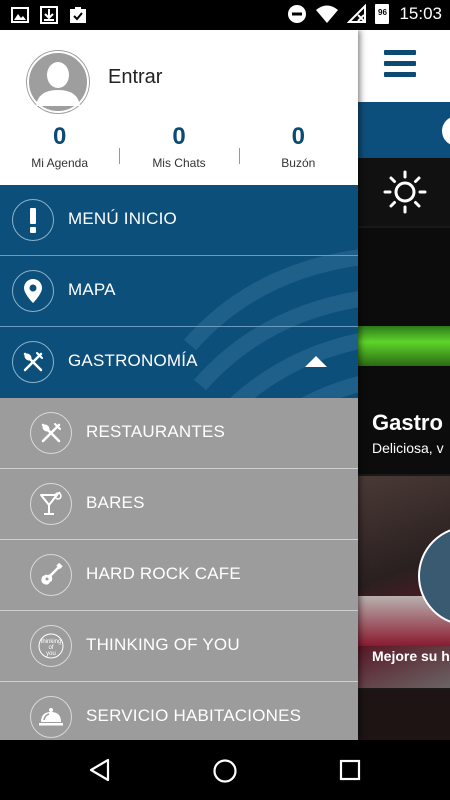  I want to click on submenu-item-label: SERVICIO HABITACIONES, so click(194, 715).